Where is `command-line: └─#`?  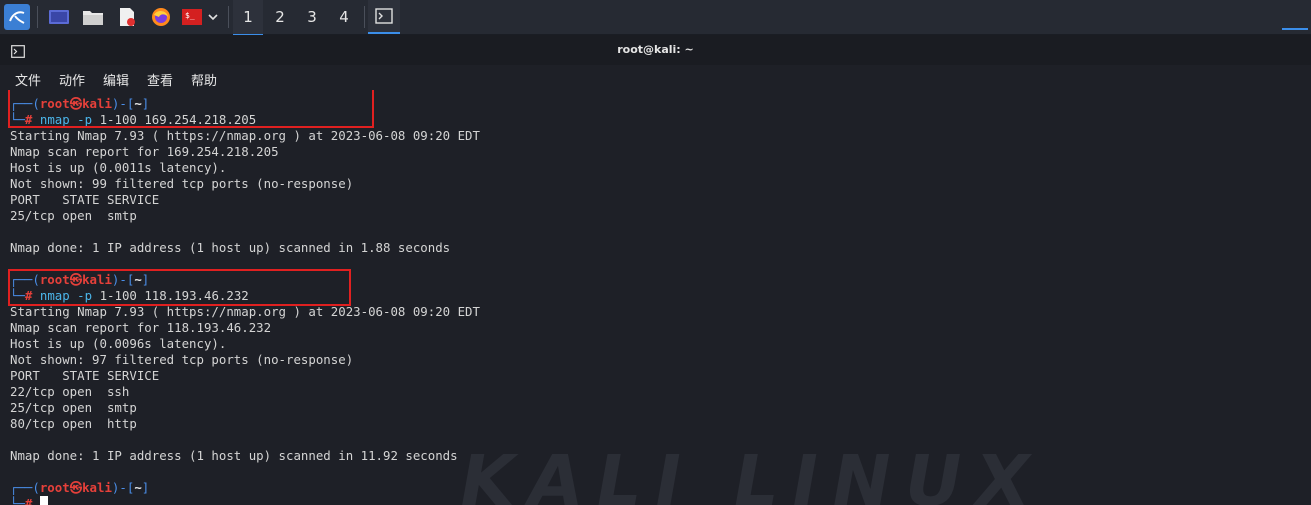 command-line: └─# is located at coordinates (29, 500).